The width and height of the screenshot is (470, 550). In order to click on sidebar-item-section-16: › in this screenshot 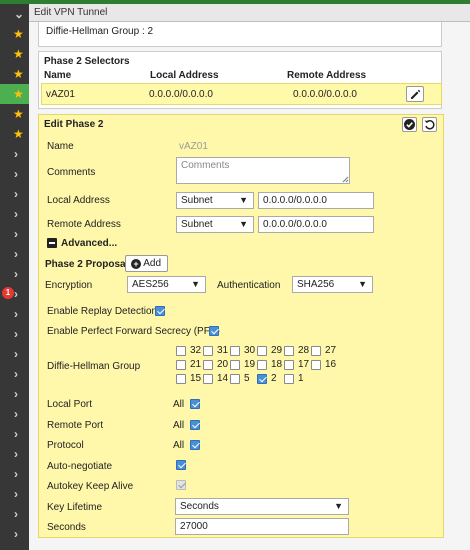, I will do `click(14, 454)`.